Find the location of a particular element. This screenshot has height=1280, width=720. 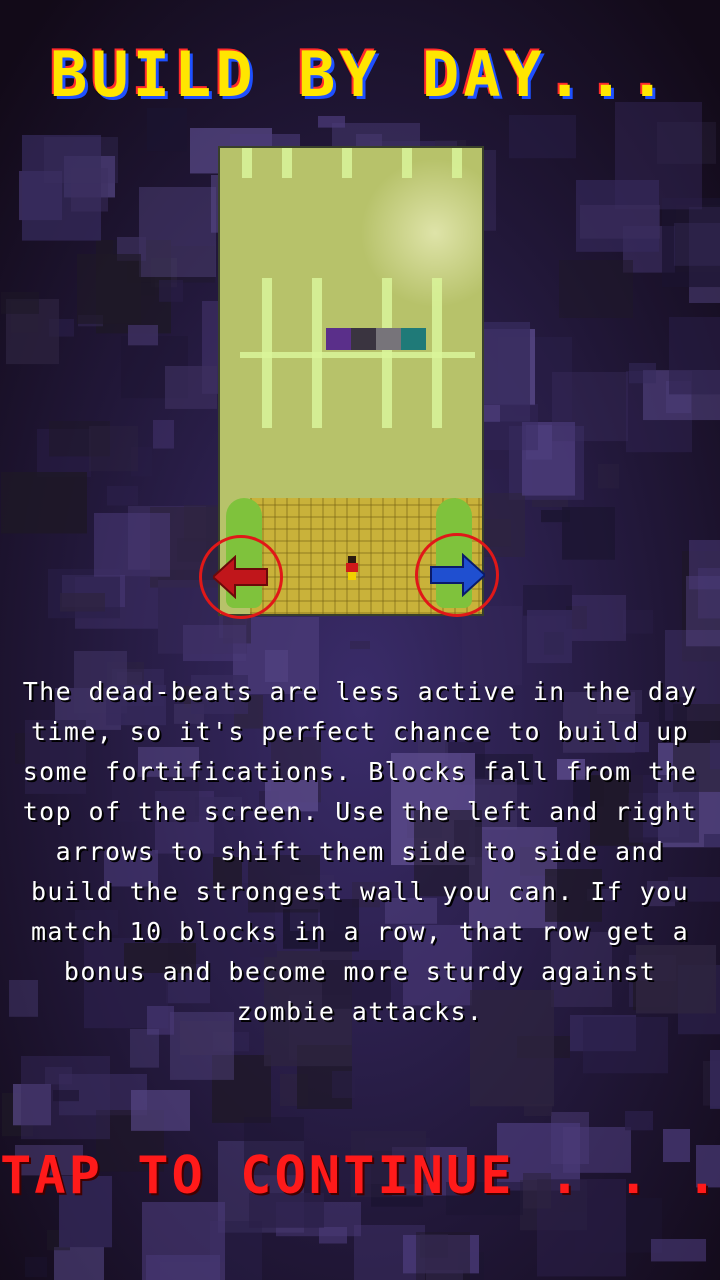

falling-block-dark is located at coordinates (363, 339).